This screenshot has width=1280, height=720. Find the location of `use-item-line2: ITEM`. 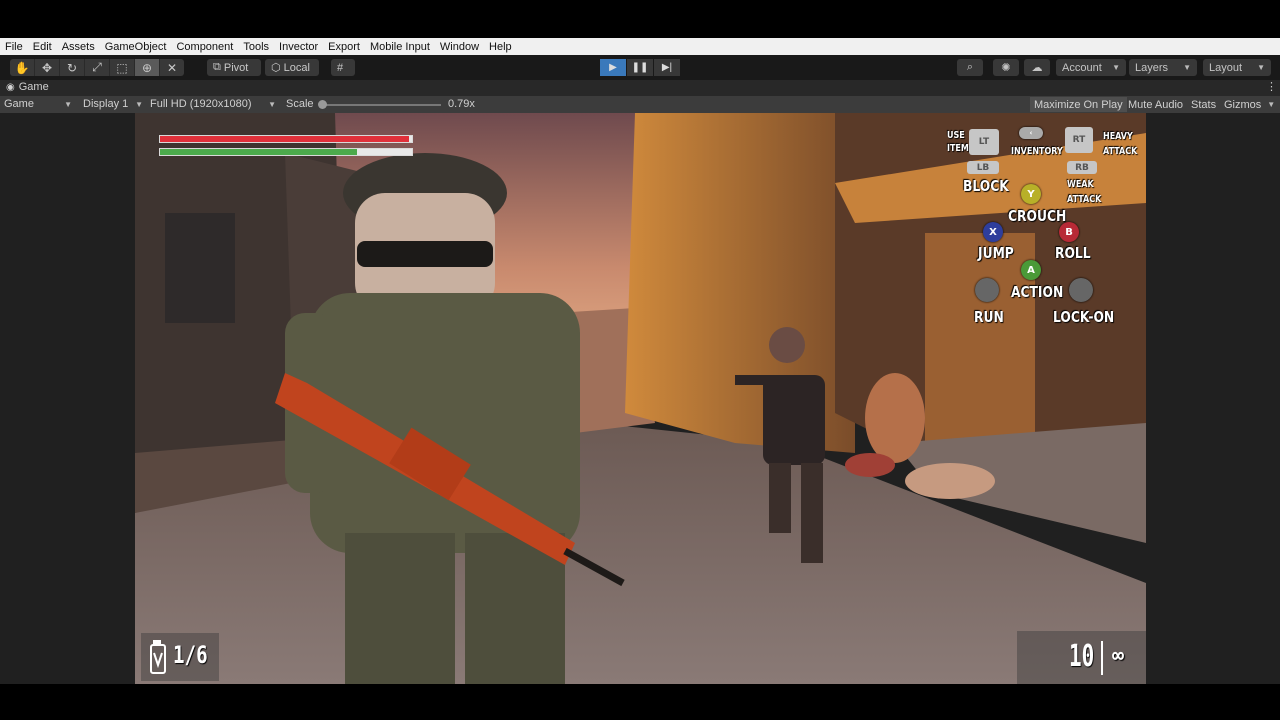

use-item-line2: ITEM is located at coordinates (958, 148).